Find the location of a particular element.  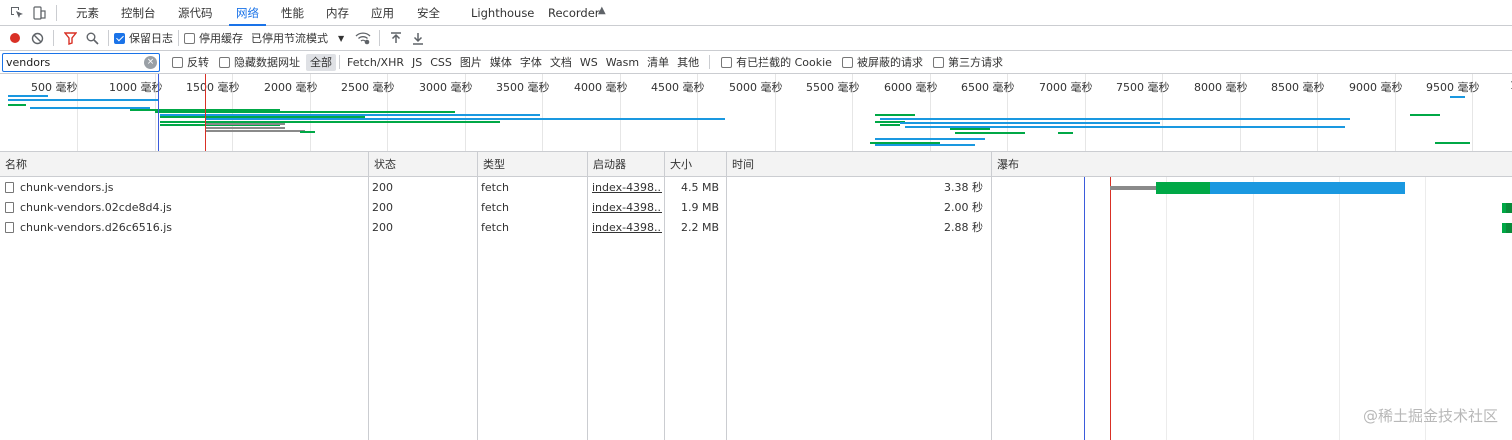

filter-icon is located at coordinates (70, 38).